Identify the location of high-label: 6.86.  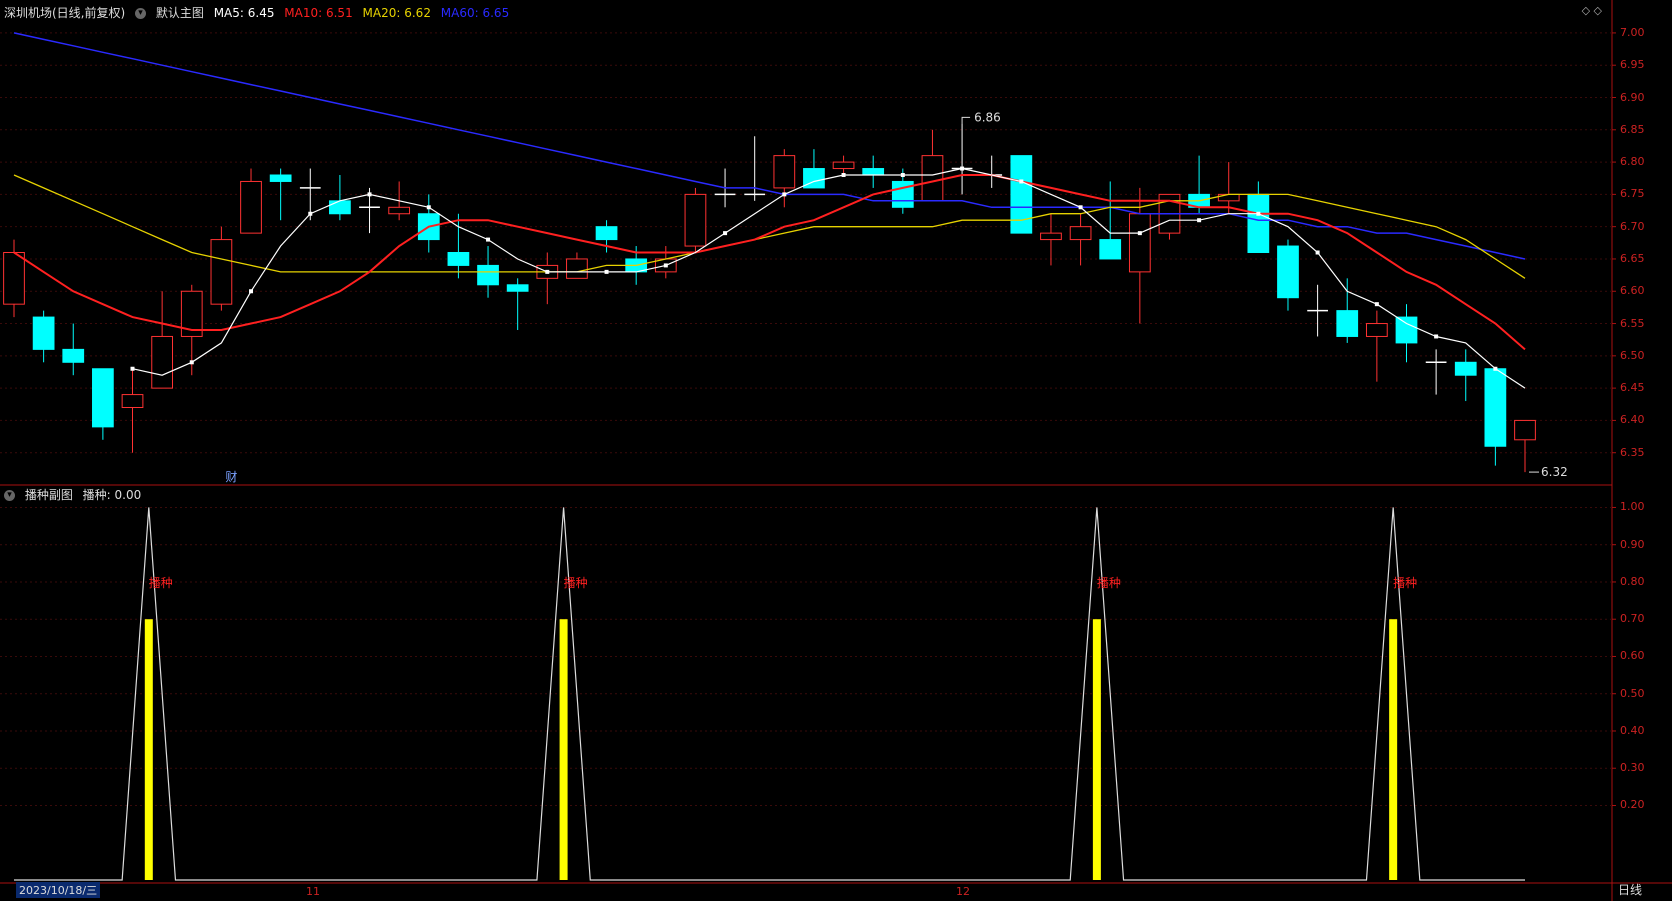
(987, 117).